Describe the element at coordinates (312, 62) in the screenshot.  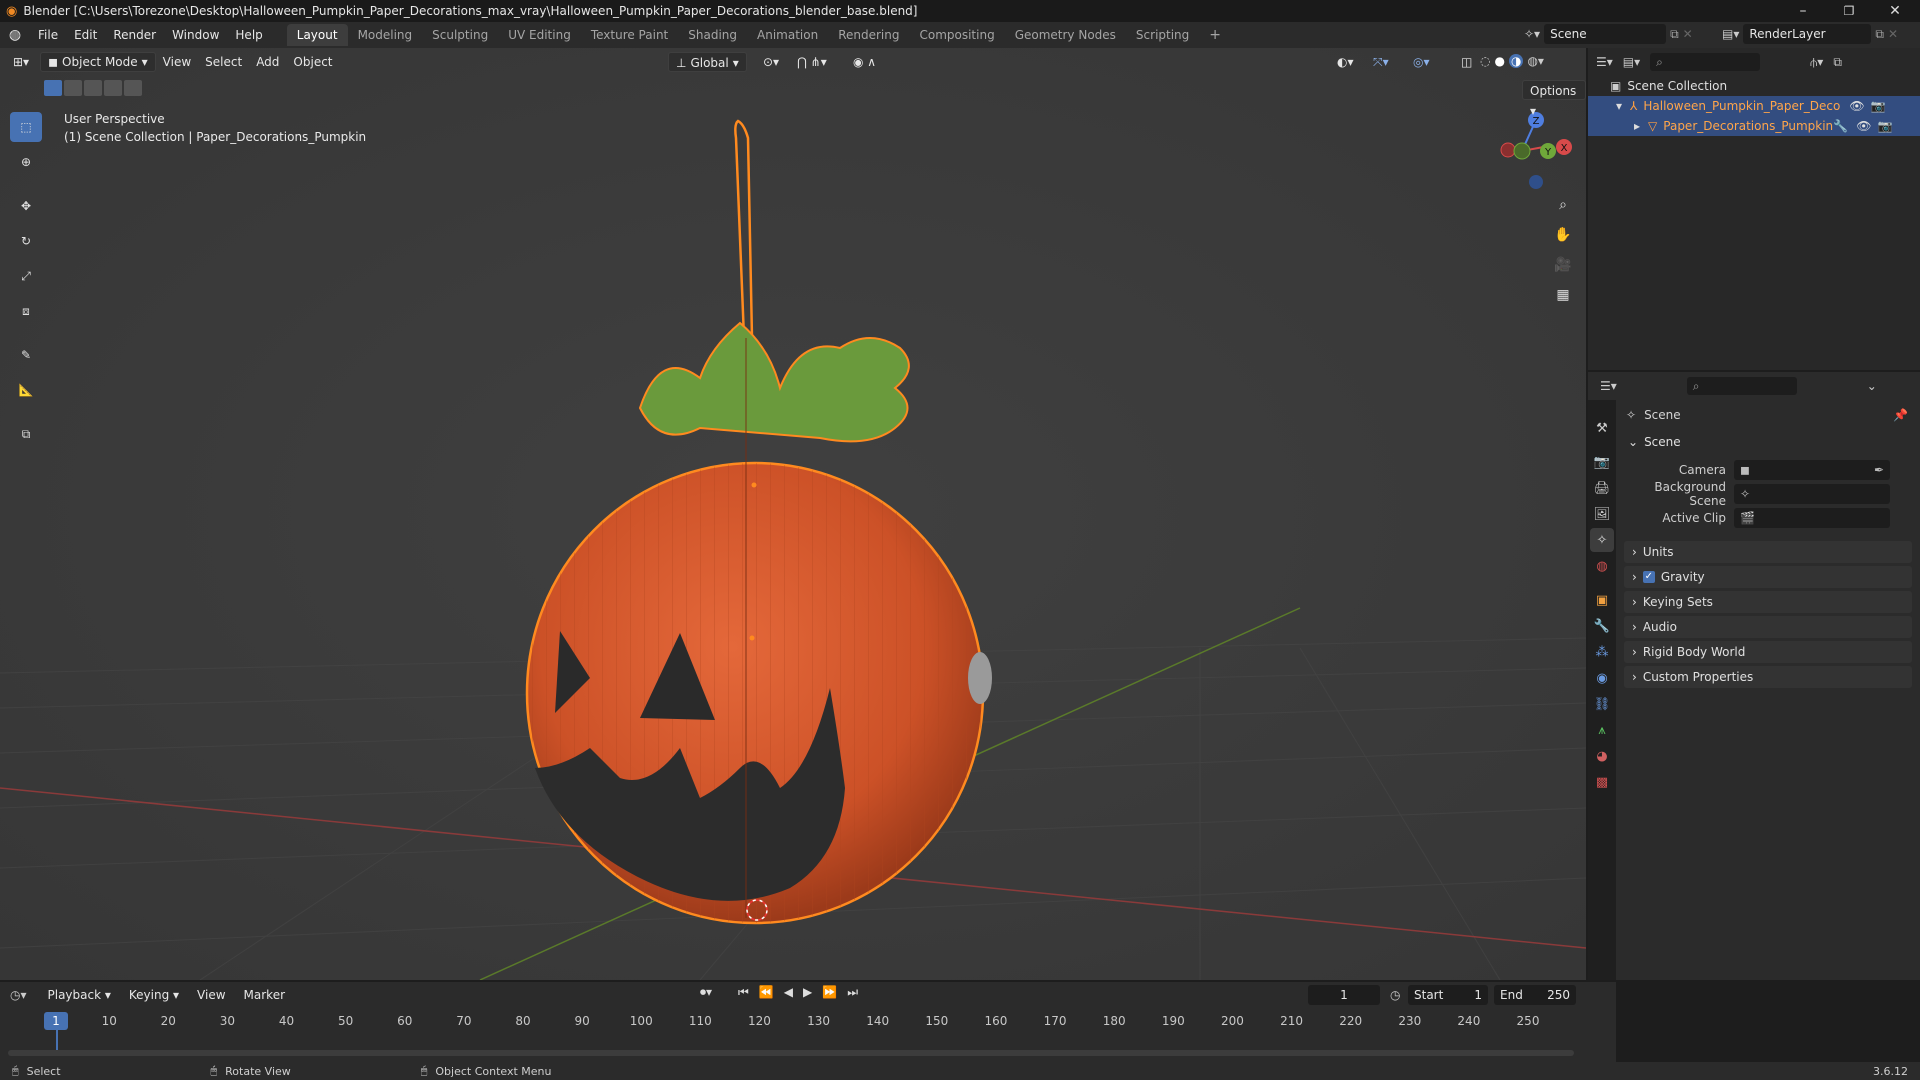
I see `viewport-menu-object: Object` at that location.